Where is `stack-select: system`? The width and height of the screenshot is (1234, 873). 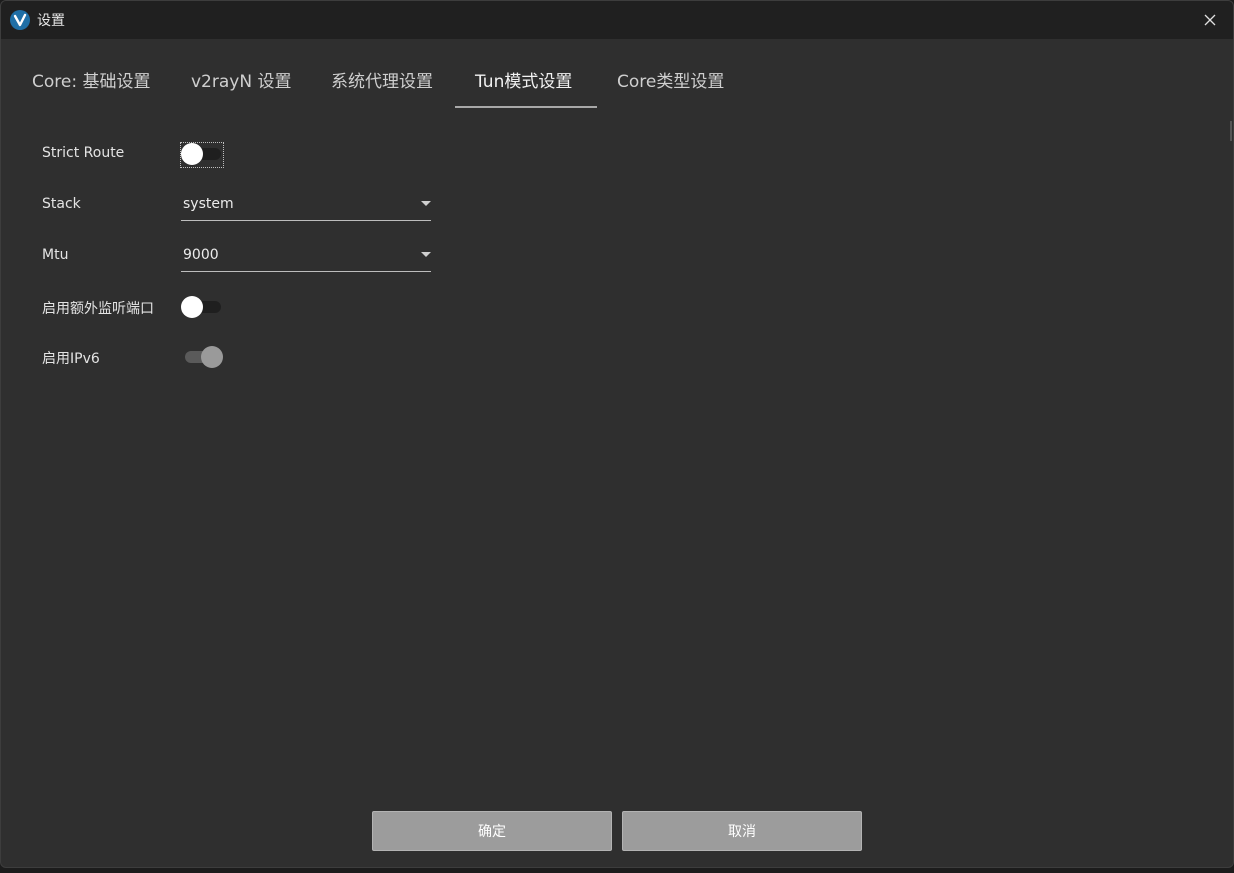
stack-select: system is located at coordinates (306, 205).